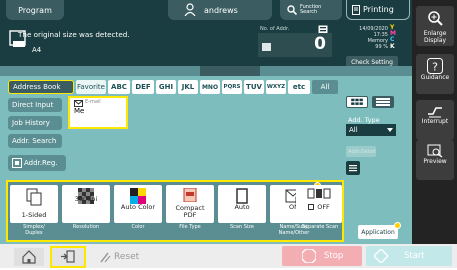 The width and height of the screenshot is (457, 270). What do you see at coordinates (309, 256) in the screenshot?
I see `stop-icon` at bounding box center [309, 256].